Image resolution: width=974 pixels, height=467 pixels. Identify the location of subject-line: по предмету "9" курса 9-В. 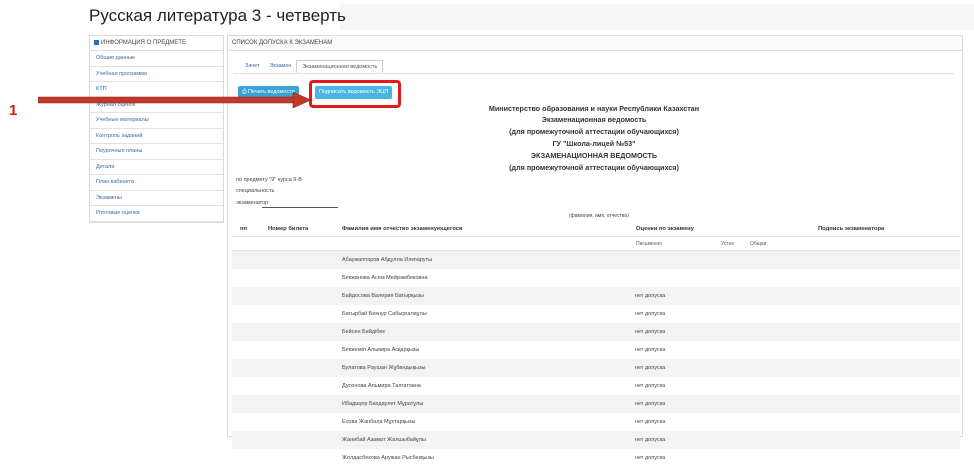
(269, 180).